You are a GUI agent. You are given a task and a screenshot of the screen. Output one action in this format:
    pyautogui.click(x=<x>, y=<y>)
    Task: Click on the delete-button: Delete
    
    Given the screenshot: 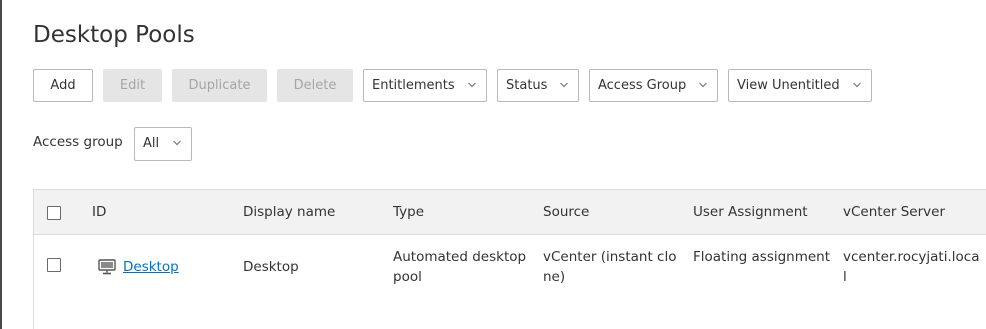 What is the action you would take?
    pyautogui.click(x=315, y=85)
    